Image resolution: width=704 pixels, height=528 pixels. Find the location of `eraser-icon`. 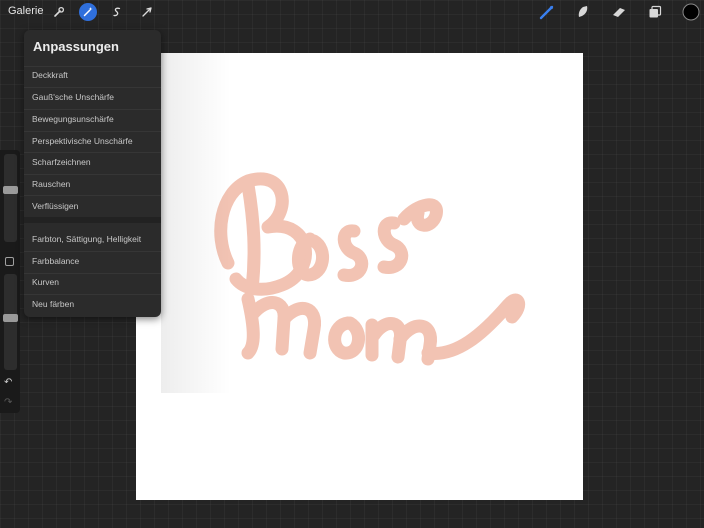

eraser-icon is located at coordinates (619, 12).